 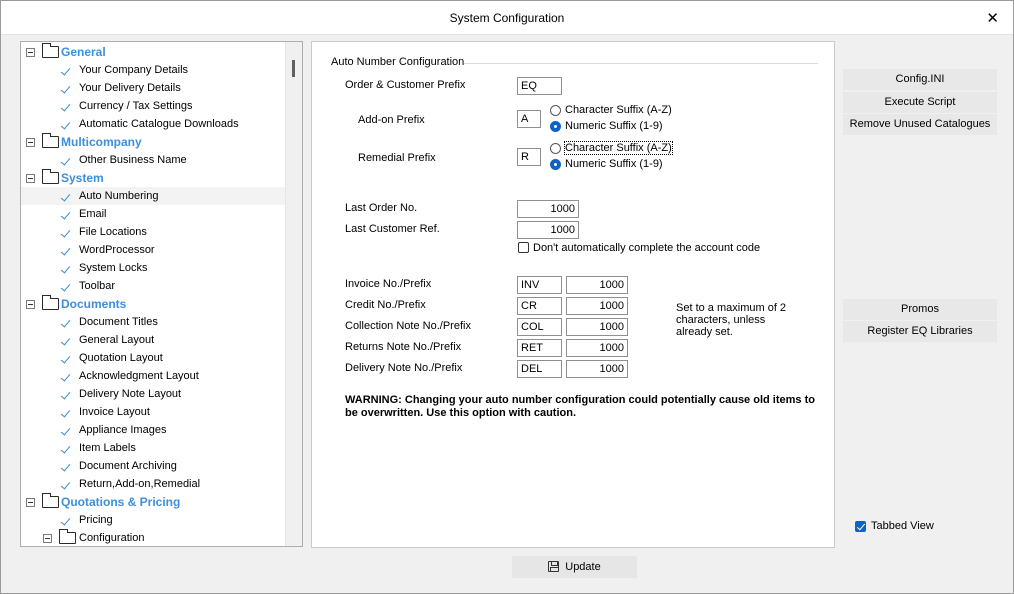 I want to click on tabbed-view-label: Tabbed View, so click(x=902, y=526).